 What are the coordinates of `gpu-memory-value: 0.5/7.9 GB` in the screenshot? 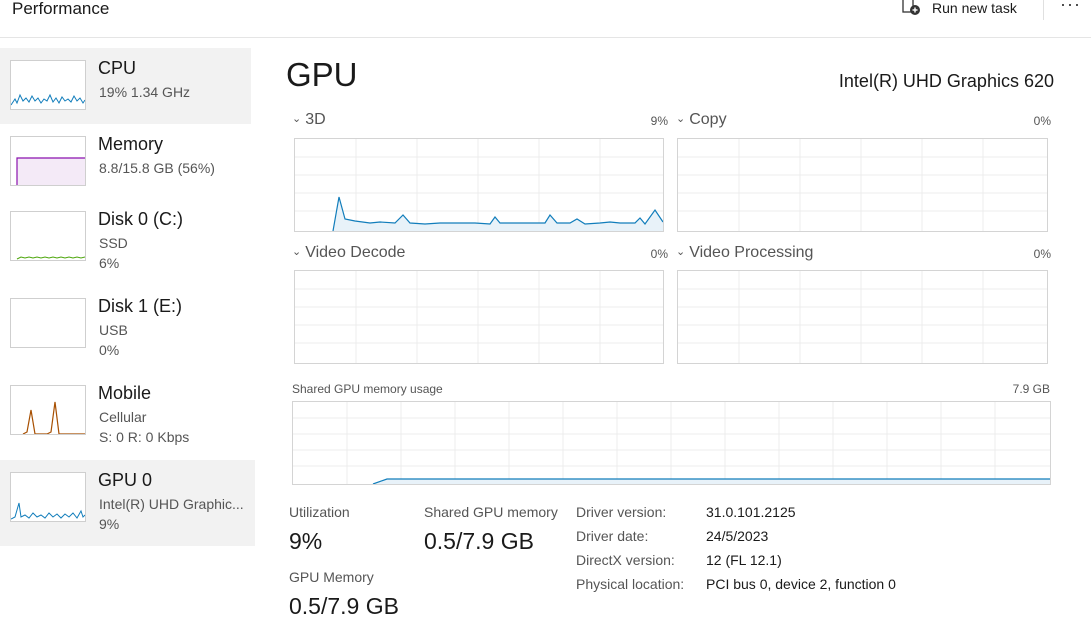 It's located at (344, 606).